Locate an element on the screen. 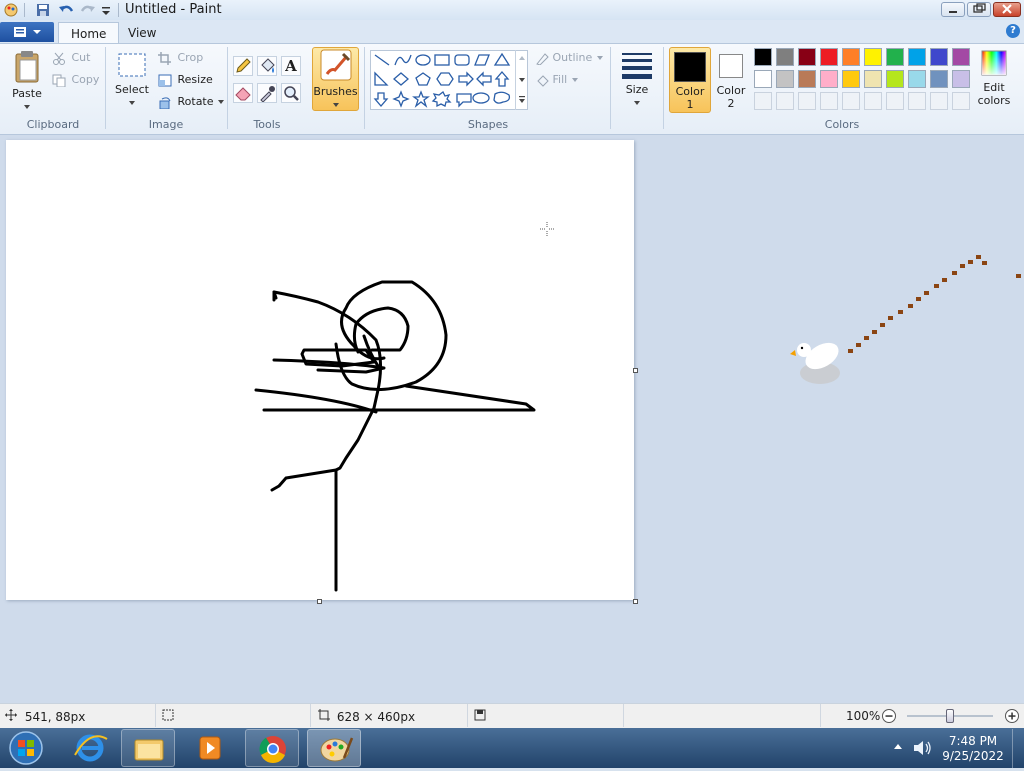 Image resolution: width=1024 pixels, height=771 pixels. fill-button: Fill is located at coordinates (557, 80).